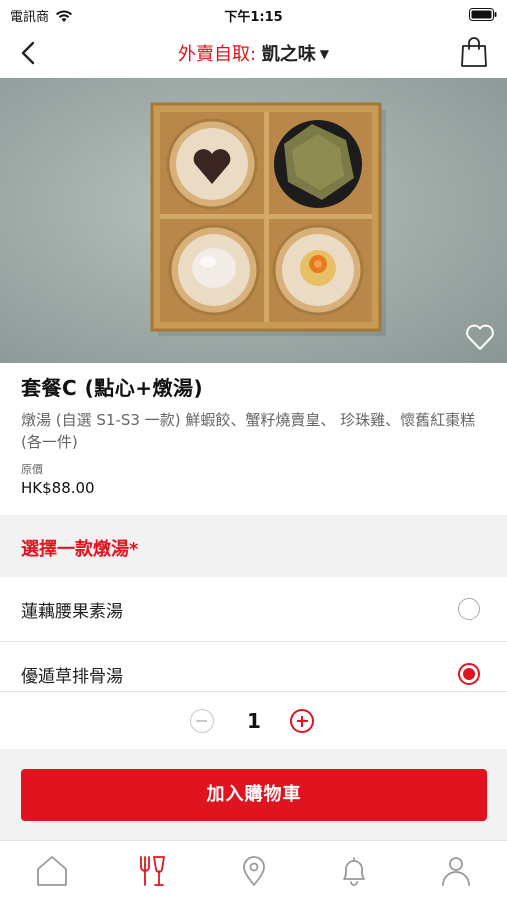  Describe the element at coordinates (152, 871) in the screenshot. I see `fork-knife-icon` at that location.